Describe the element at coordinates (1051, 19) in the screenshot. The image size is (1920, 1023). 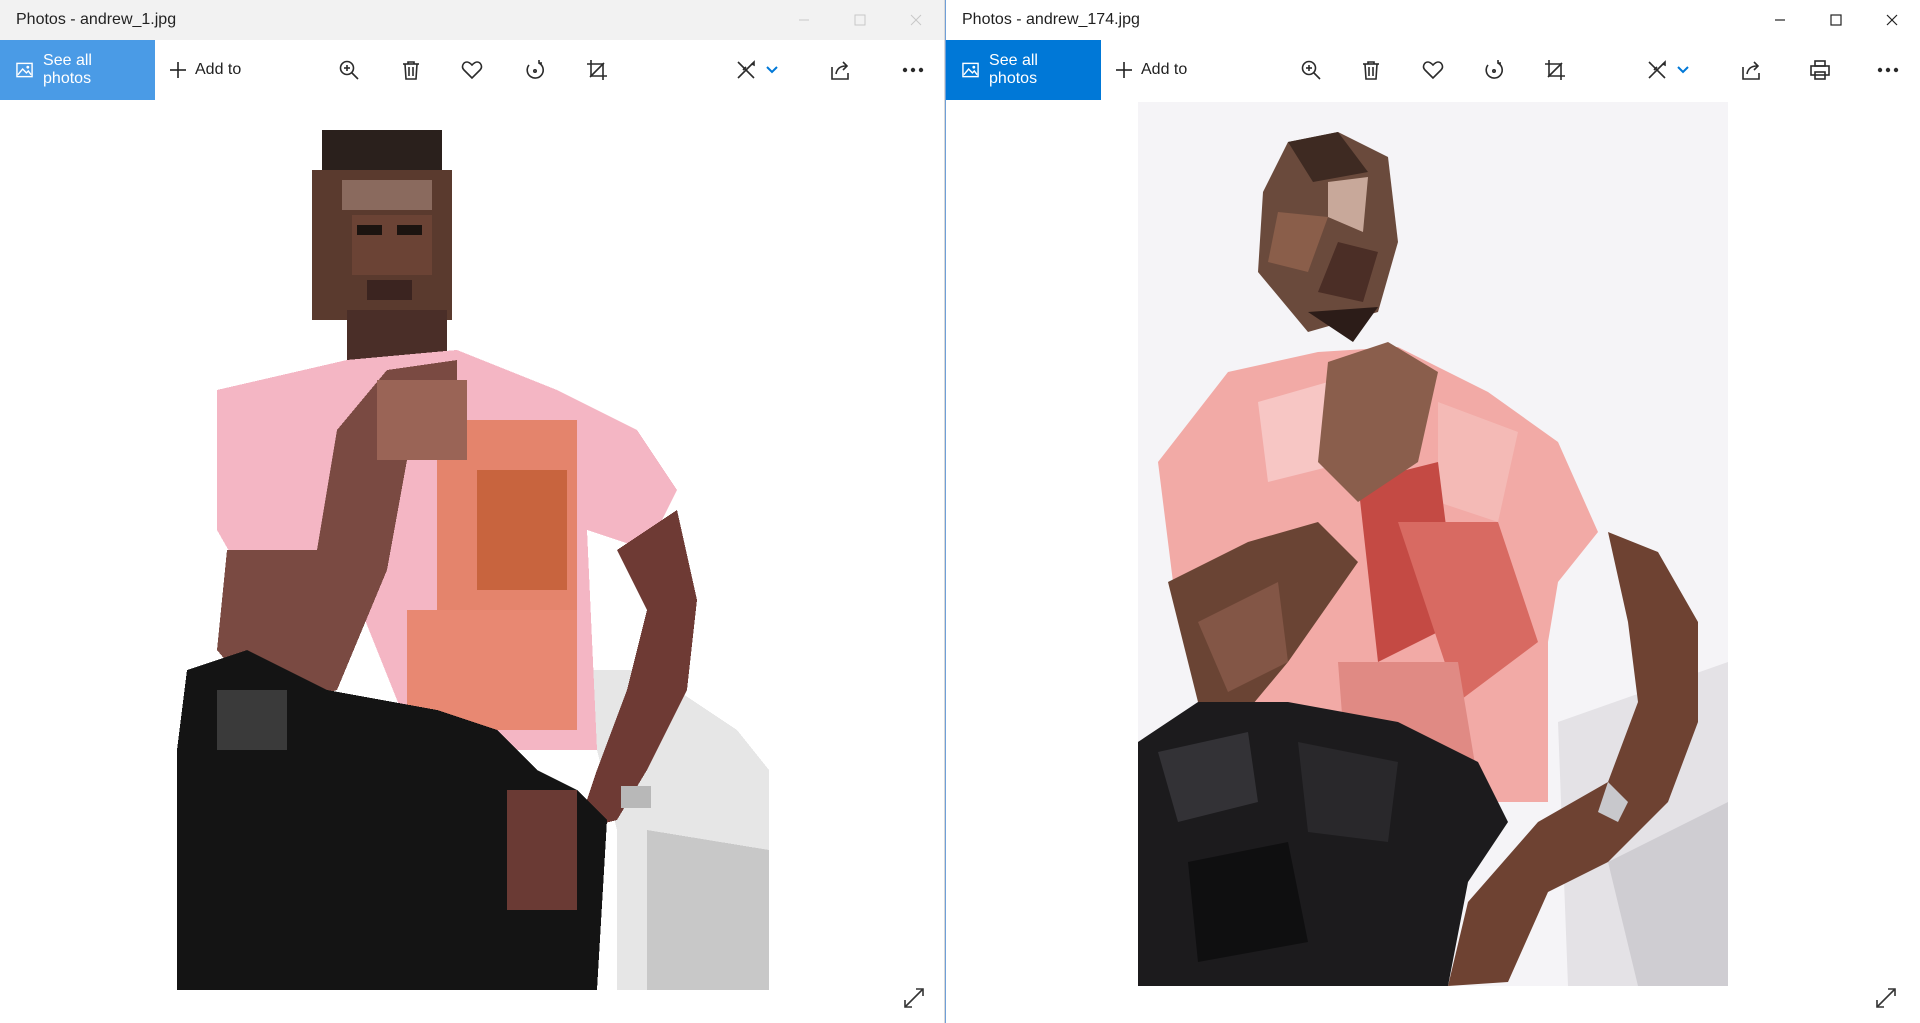
I see `window-title: Photos - andrew_174.jpg` at that location.